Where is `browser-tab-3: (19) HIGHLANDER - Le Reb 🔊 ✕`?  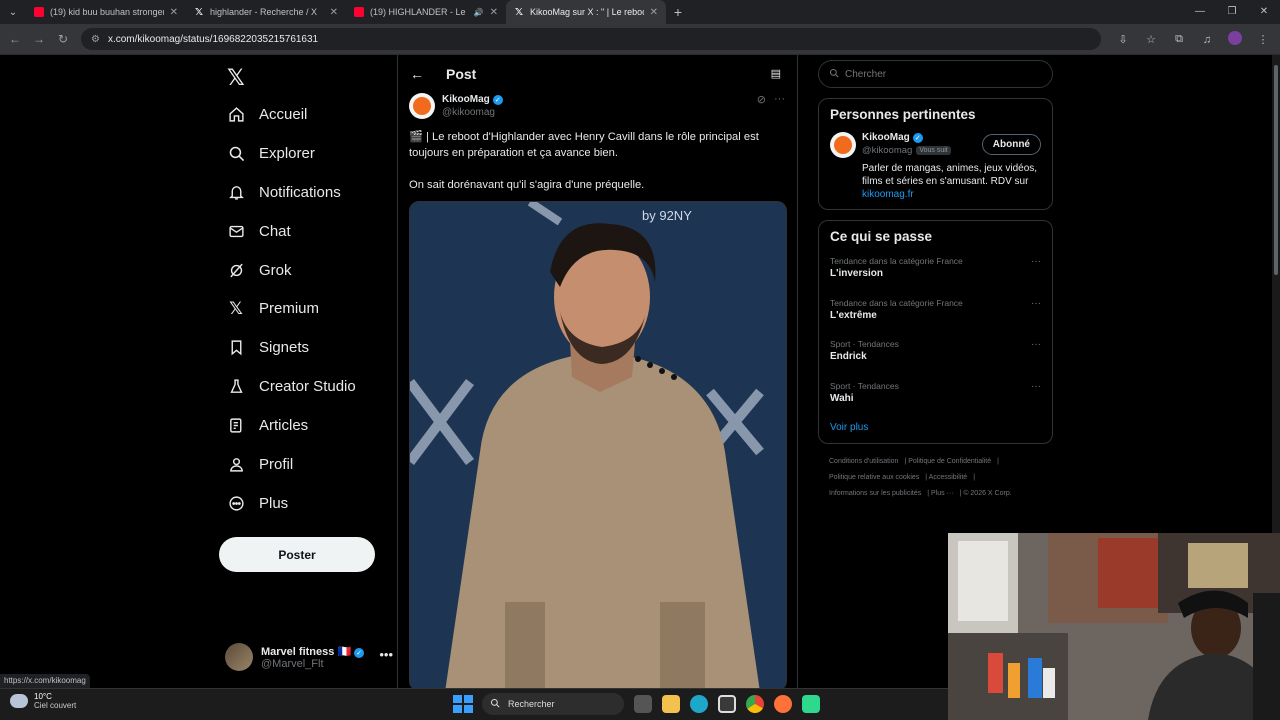
browser-tab-3: (19) HIGHLANDER - Le Reb 🔊 ✕ is located at coordinates (426, 12).